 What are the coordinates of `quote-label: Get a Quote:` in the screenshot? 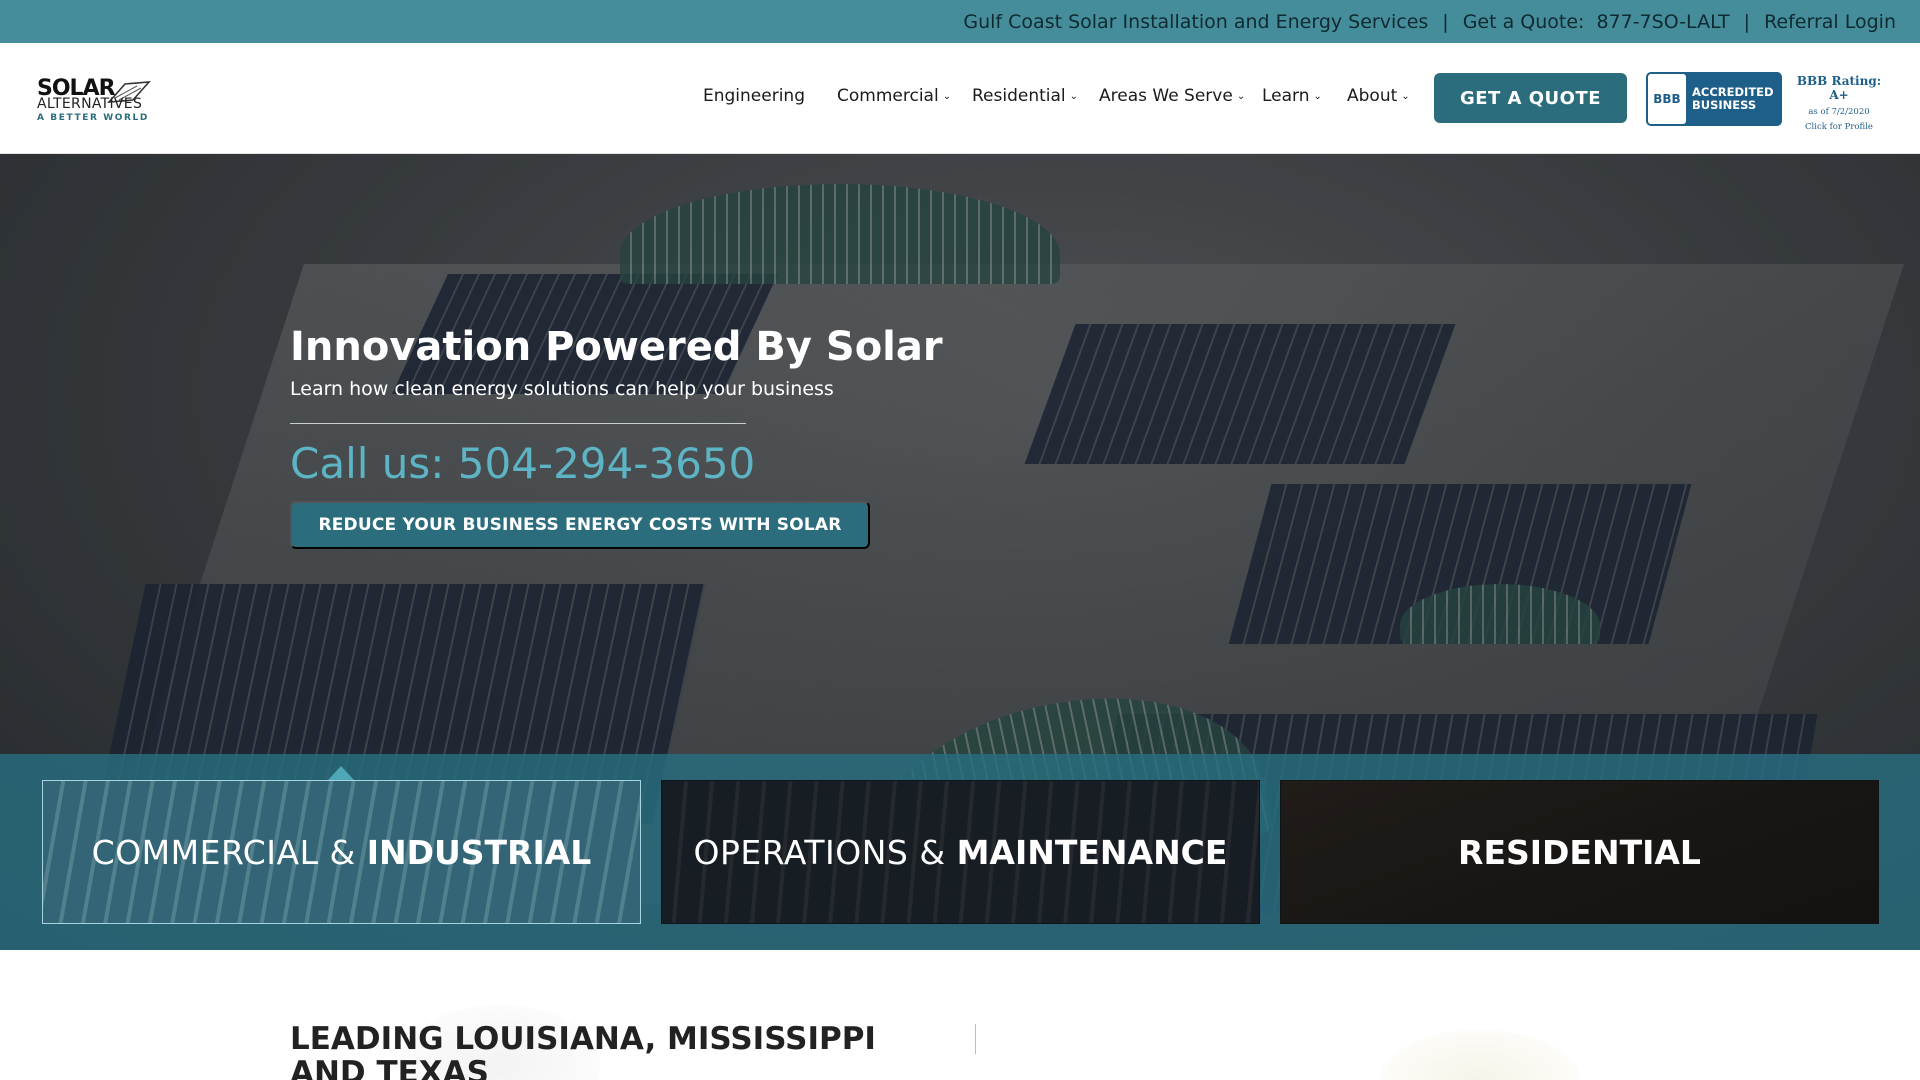 It's located at (1523, 21).